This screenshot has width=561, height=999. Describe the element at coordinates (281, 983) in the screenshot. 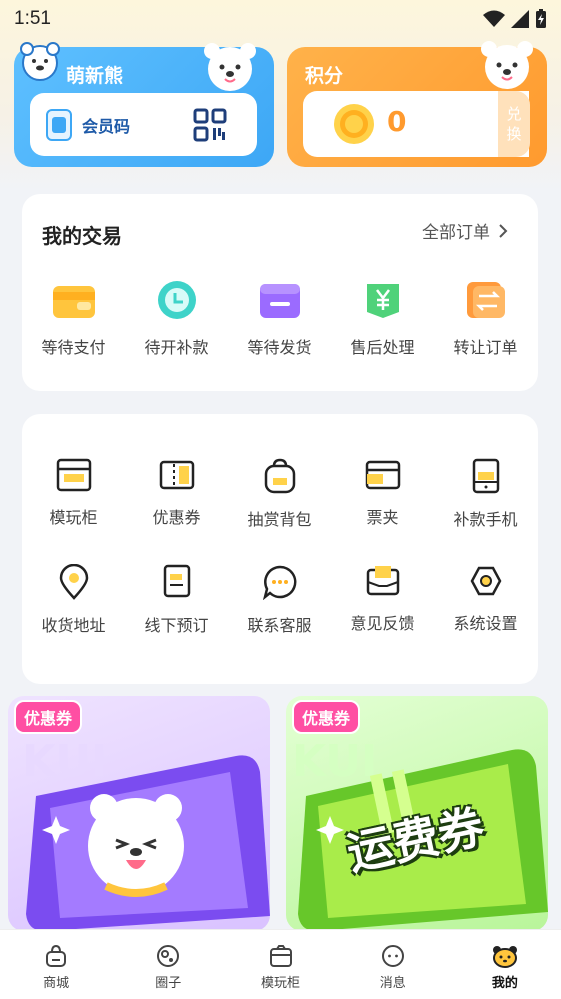

I see `nav-label: 模玩柜` at that location.